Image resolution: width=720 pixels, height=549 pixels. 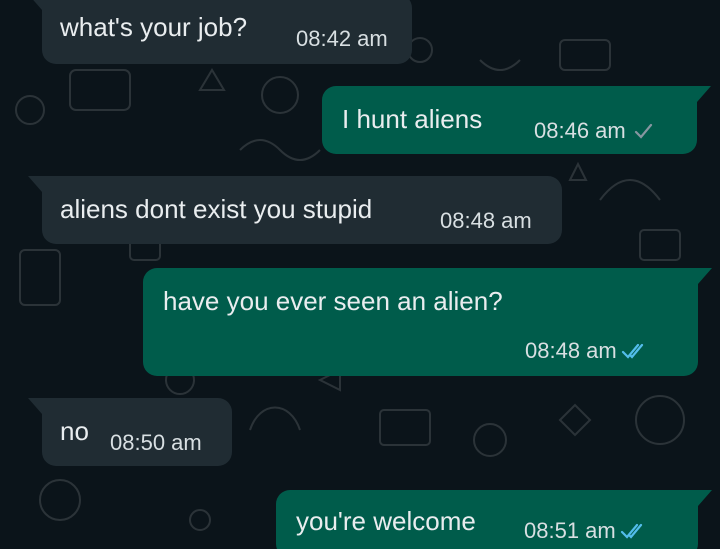 I want to click on message-text: have you ever seen an alien?, so click(x=333, y=301).